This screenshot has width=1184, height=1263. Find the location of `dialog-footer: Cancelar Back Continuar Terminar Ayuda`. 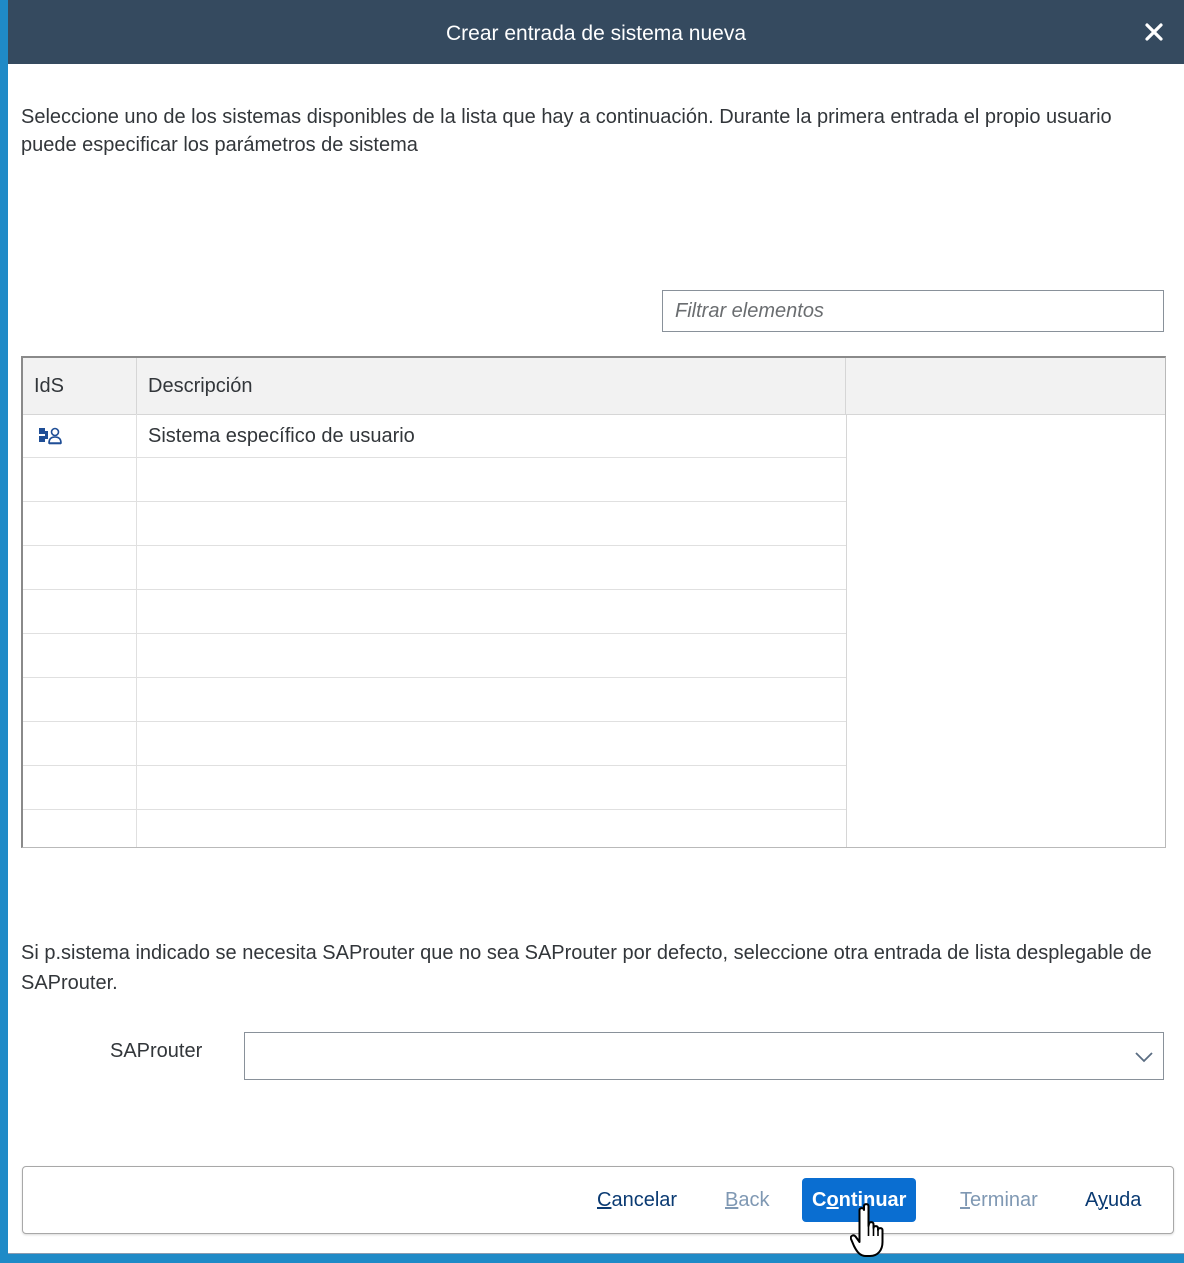

dialog-footer: Cancelar Back Continuar Terminar Ayuda is located at coordinates (598, 1200).